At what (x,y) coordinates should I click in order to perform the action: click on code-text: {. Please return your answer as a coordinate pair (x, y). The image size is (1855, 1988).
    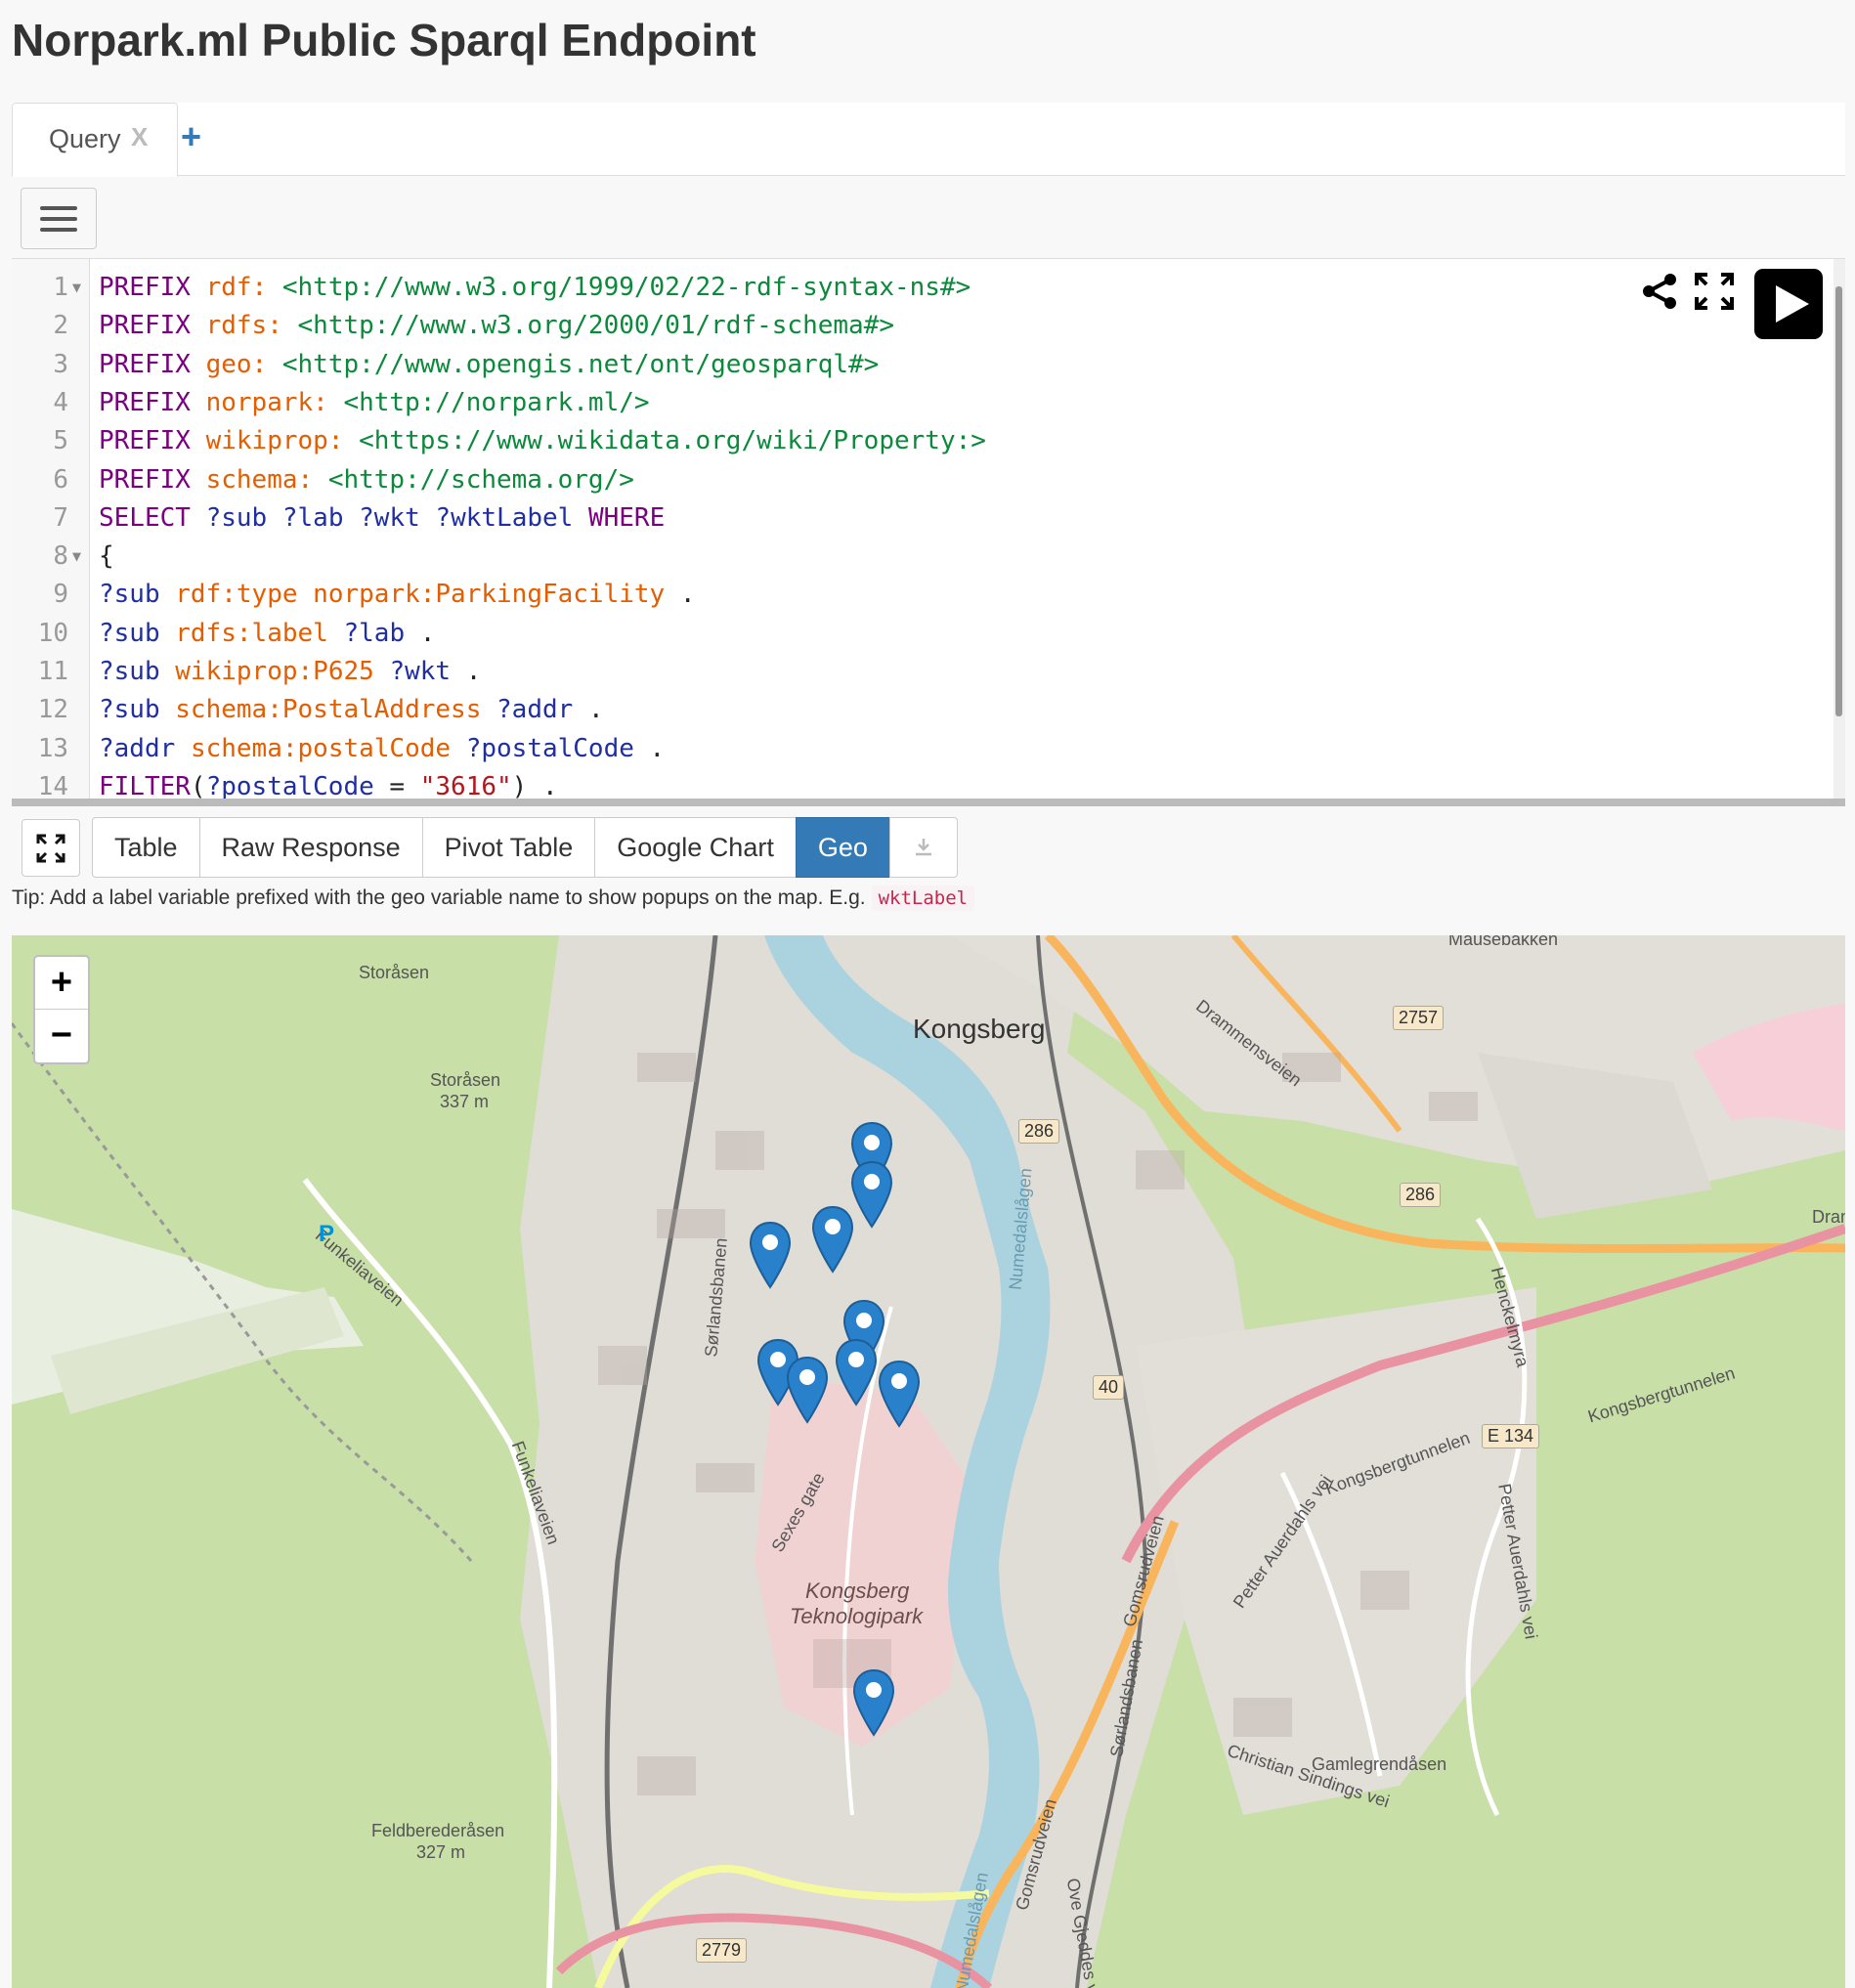
    Looking at the image, I should click on (107, 556).